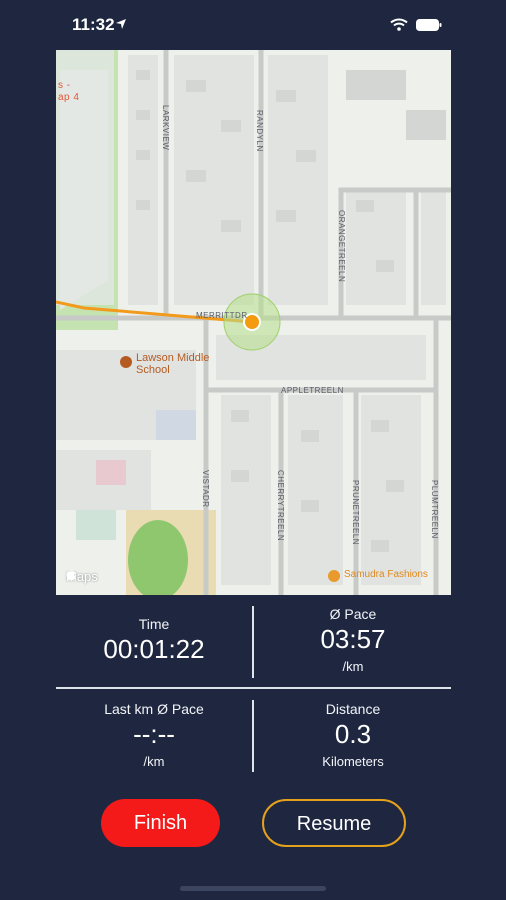  I want to click on stat-last-km-pace-value: --:--, so click(154, 734).